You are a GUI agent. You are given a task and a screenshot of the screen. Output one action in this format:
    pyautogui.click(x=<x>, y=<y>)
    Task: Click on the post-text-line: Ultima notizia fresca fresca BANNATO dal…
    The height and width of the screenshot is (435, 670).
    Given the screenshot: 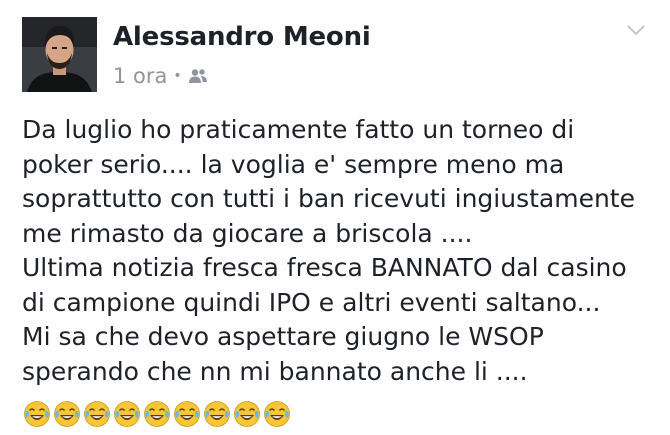 What is the action you would take?
    pyautogui.click(x=324, y=267)
    